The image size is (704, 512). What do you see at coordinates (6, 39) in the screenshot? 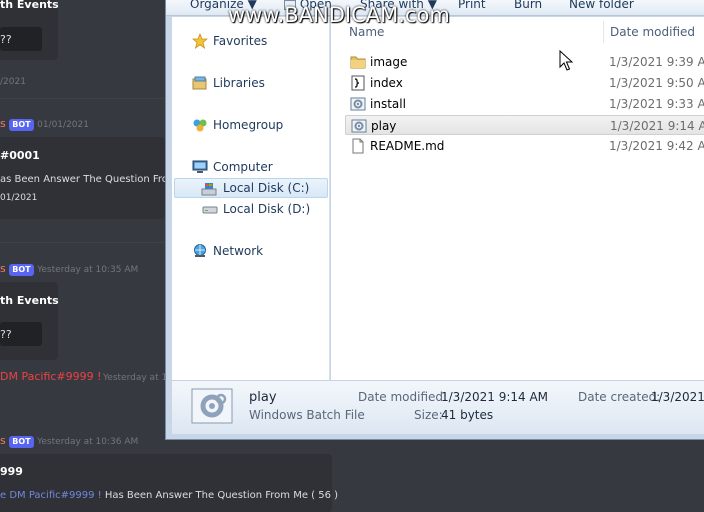
I see `embed-answer-text-1: ??` at bounding box center [6, 39].